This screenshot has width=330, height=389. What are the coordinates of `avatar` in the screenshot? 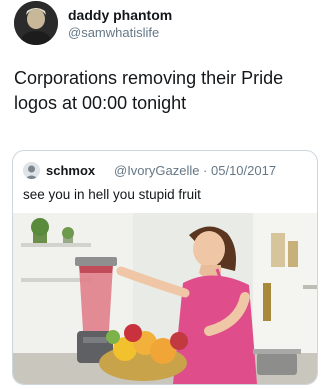 It's located at (36, 23).